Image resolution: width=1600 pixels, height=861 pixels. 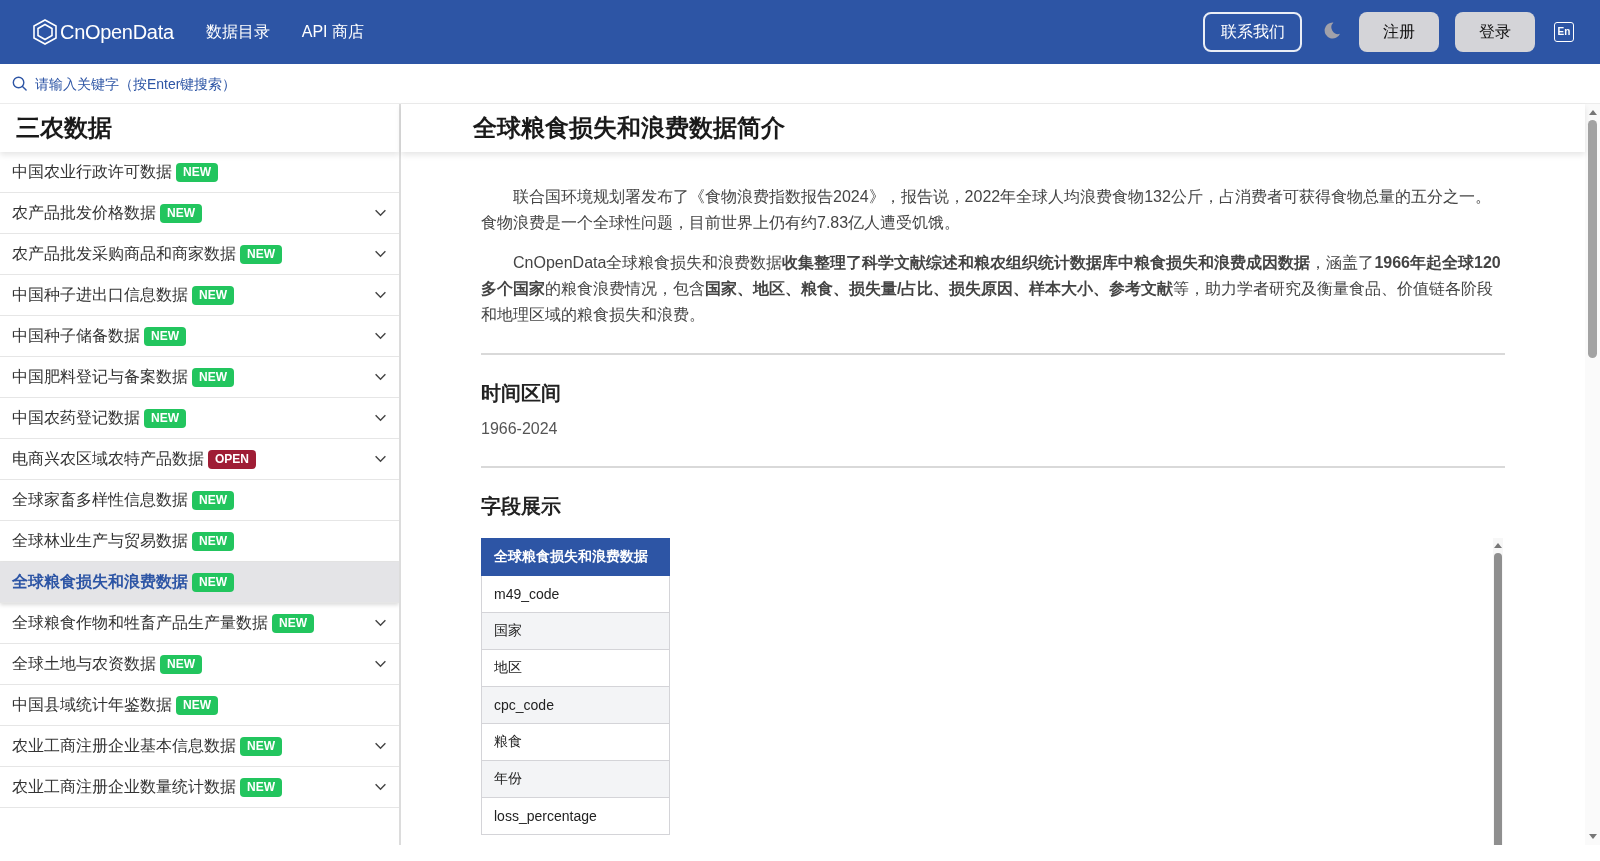 What do you see at coordinates (332, 32) in the screenshot?
I see `nav-link: API 商店` at bounding box center [332, 32].